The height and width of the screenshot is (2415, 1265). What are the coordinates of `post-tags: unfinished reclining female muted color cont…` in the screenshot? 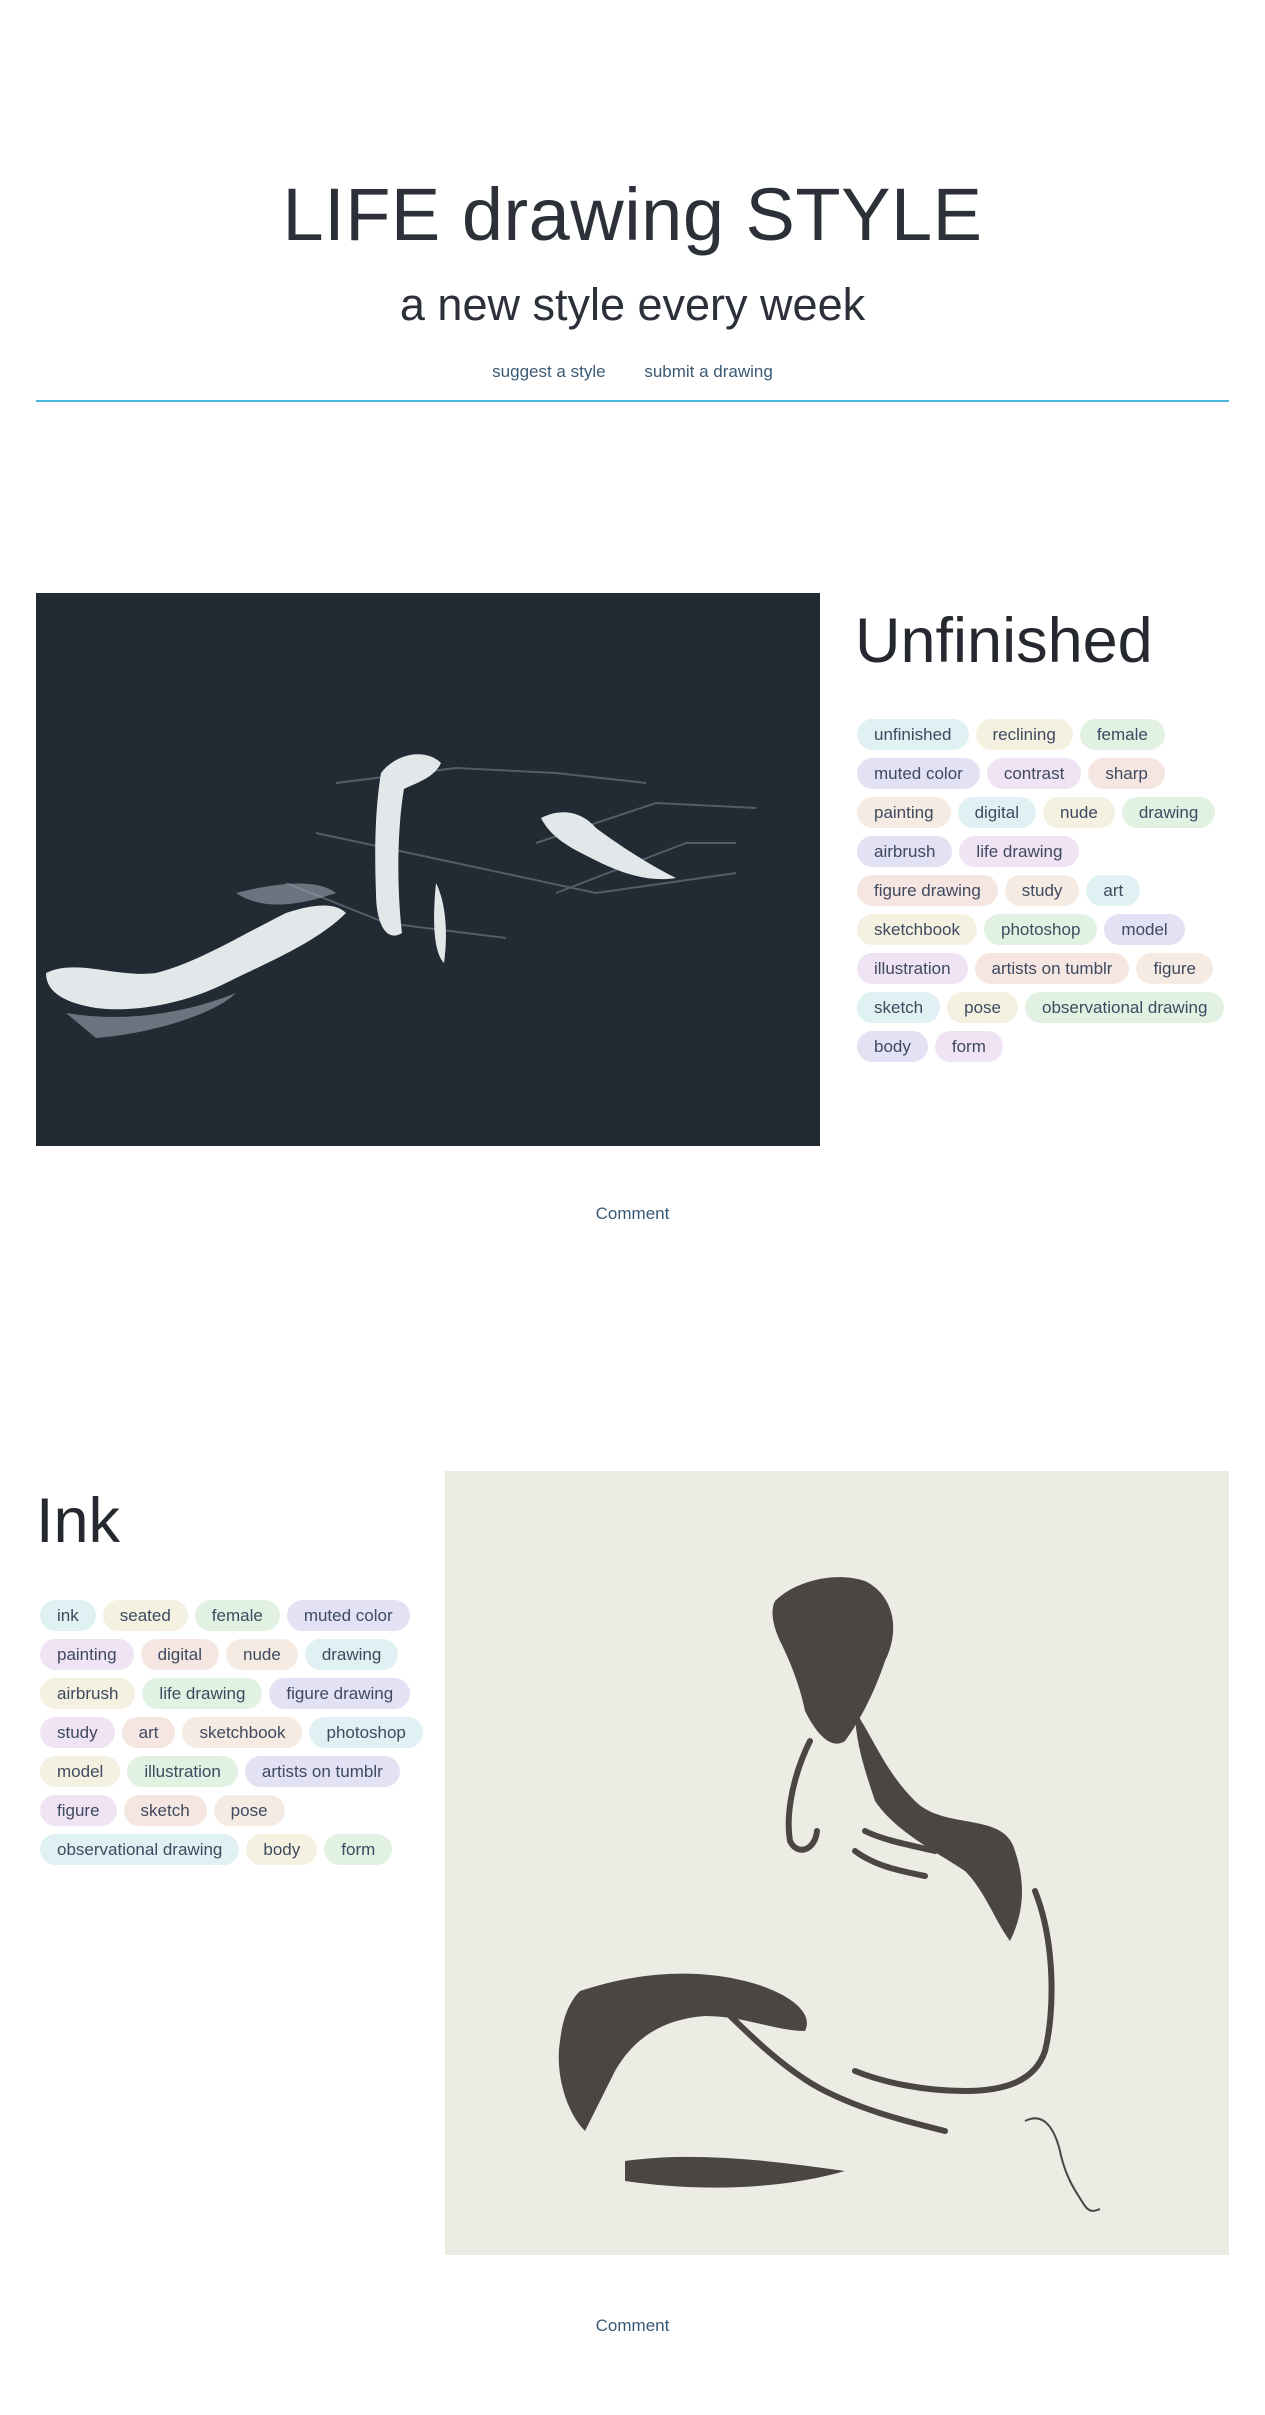 It's located at (1042, 890).